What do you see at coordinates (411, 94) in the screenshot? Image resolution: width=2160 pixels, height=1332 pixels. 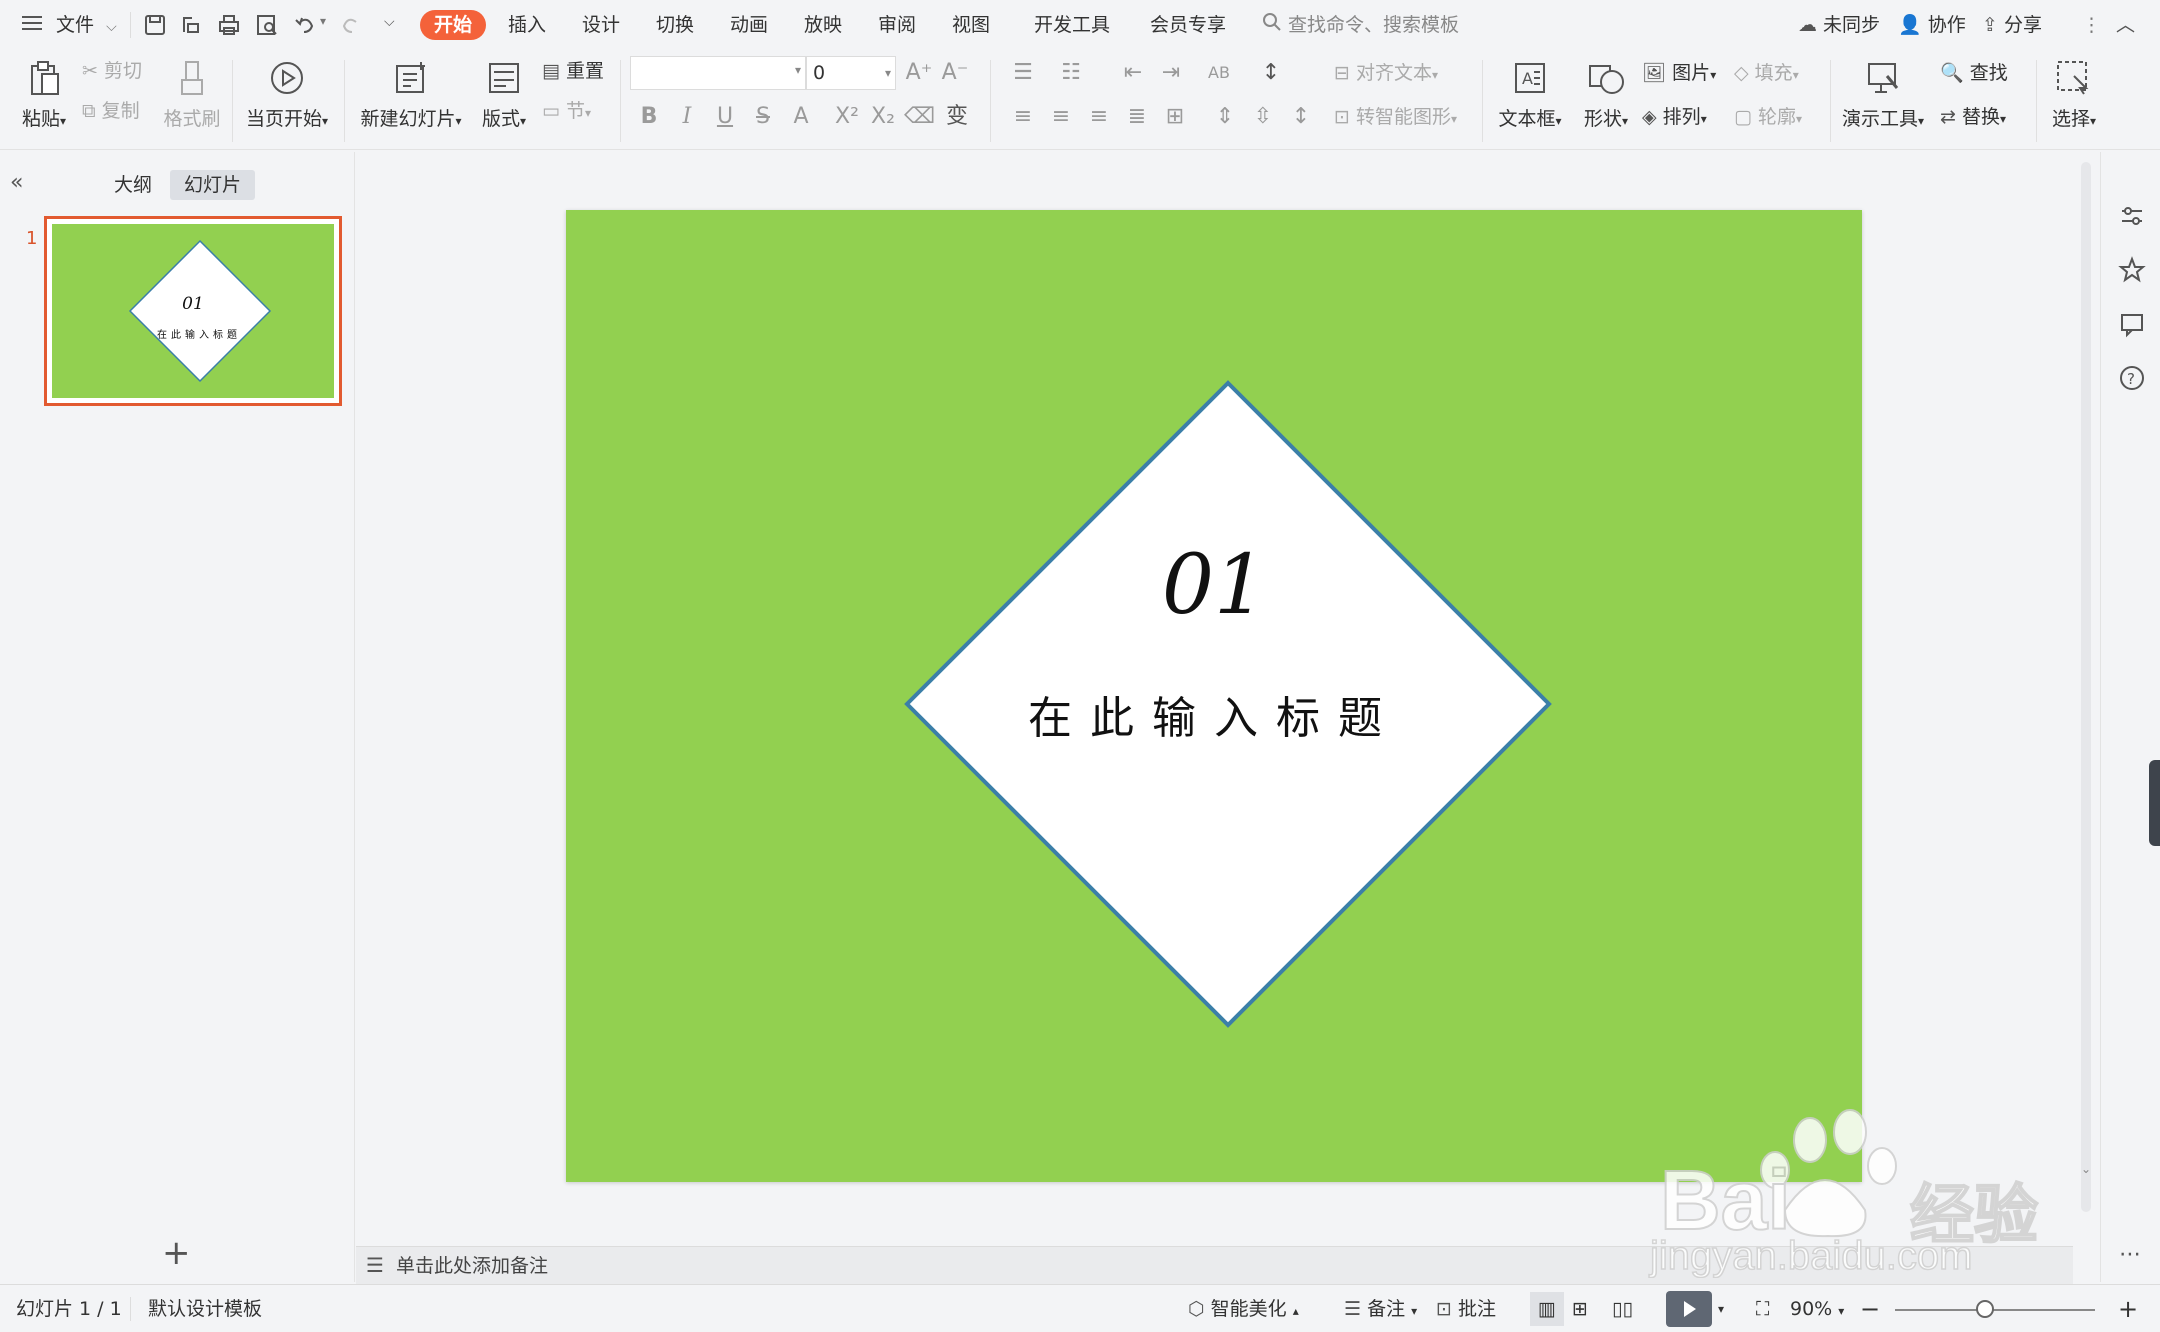 I see `new-slide-button: 新建幻灯片▾` at bounding box center [411, 94].